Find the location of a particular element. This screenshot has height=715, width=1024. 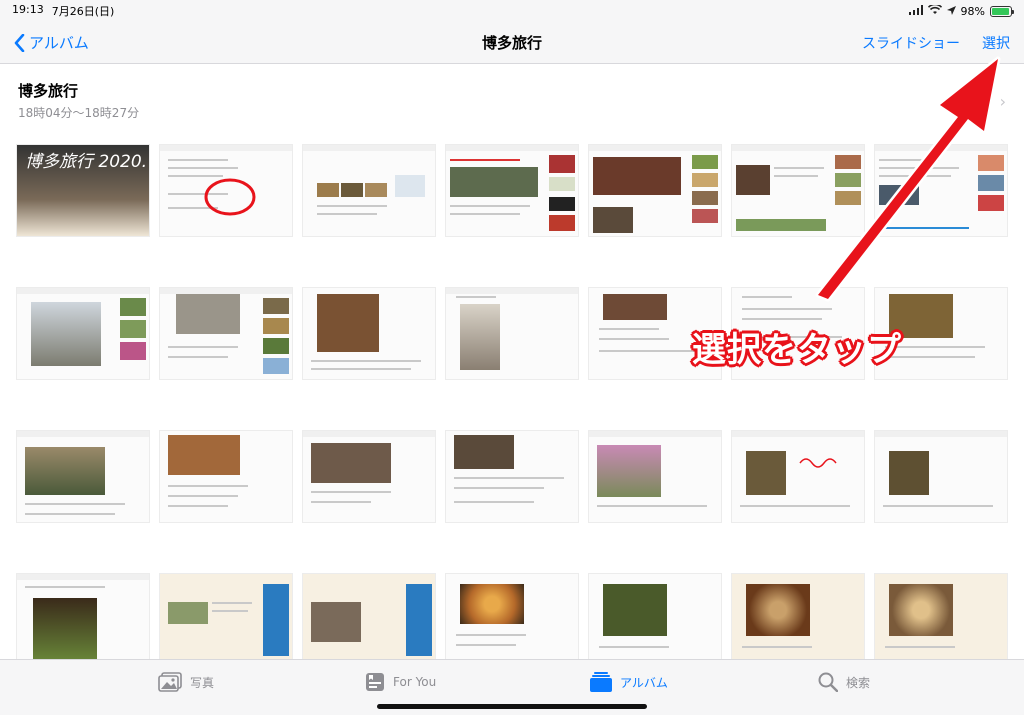

tab-photos: 写真 is located at coordinates (186, 682).